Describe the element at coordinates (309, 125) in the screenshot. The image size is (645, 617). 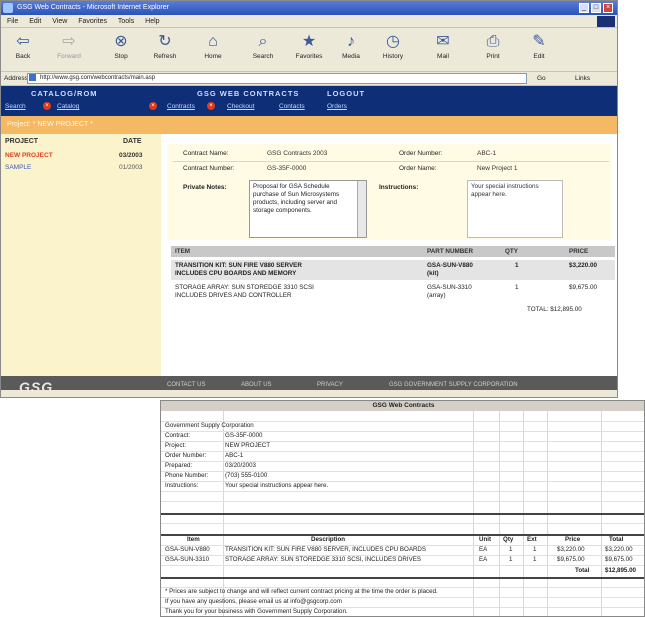
I see `project-bar: Project: * NEW PROJECT *` at that location.